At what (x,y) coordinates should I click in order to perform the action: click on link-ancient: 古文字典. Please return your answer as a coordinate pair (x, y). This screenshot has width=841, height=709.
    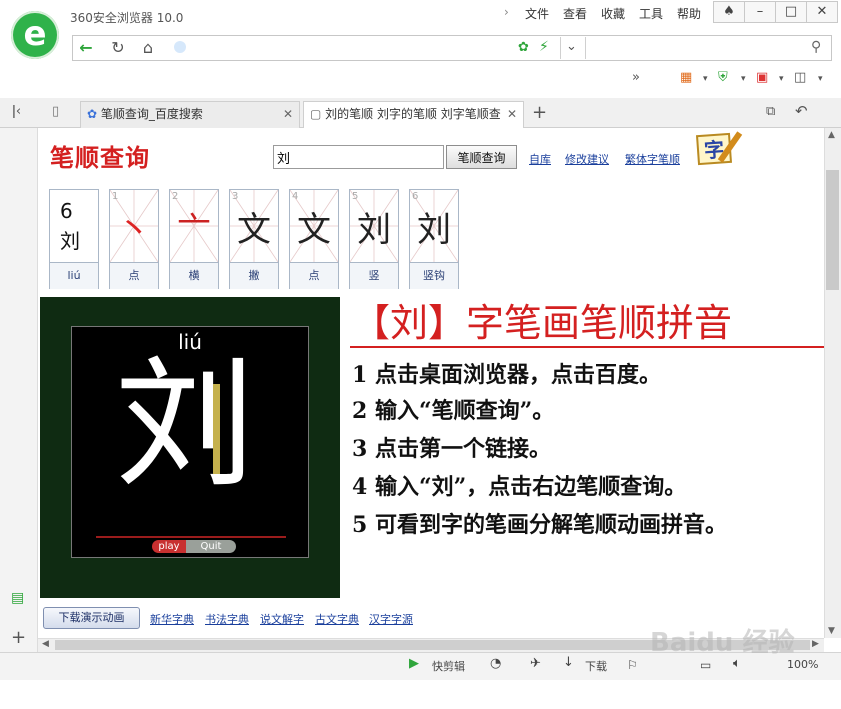
    Looking at the image, I should click on (337, 619).